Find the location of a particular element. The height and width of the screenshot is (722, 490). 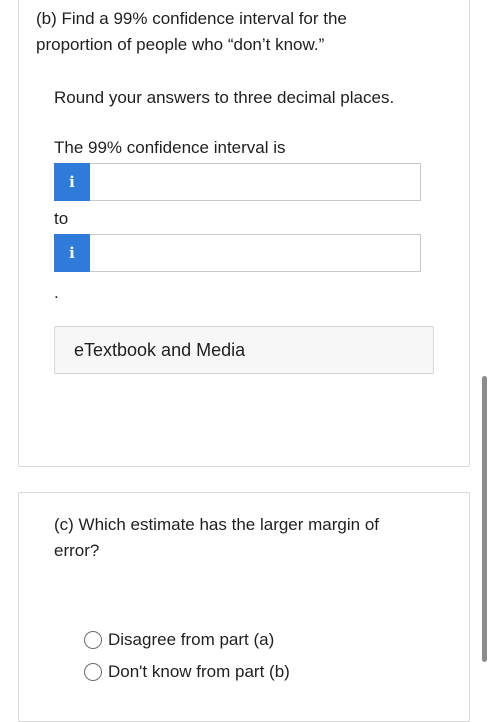

interval-label: The 99% confidence interval is is located at coordinates (170, 147).